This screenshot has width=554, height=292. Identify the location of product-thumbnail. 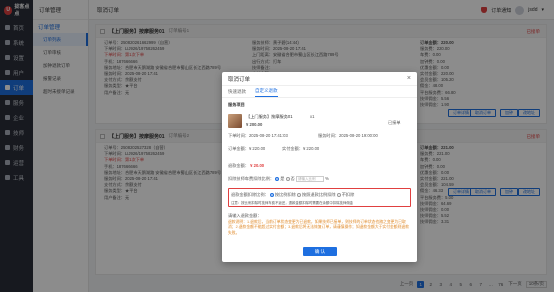
(235, 121).